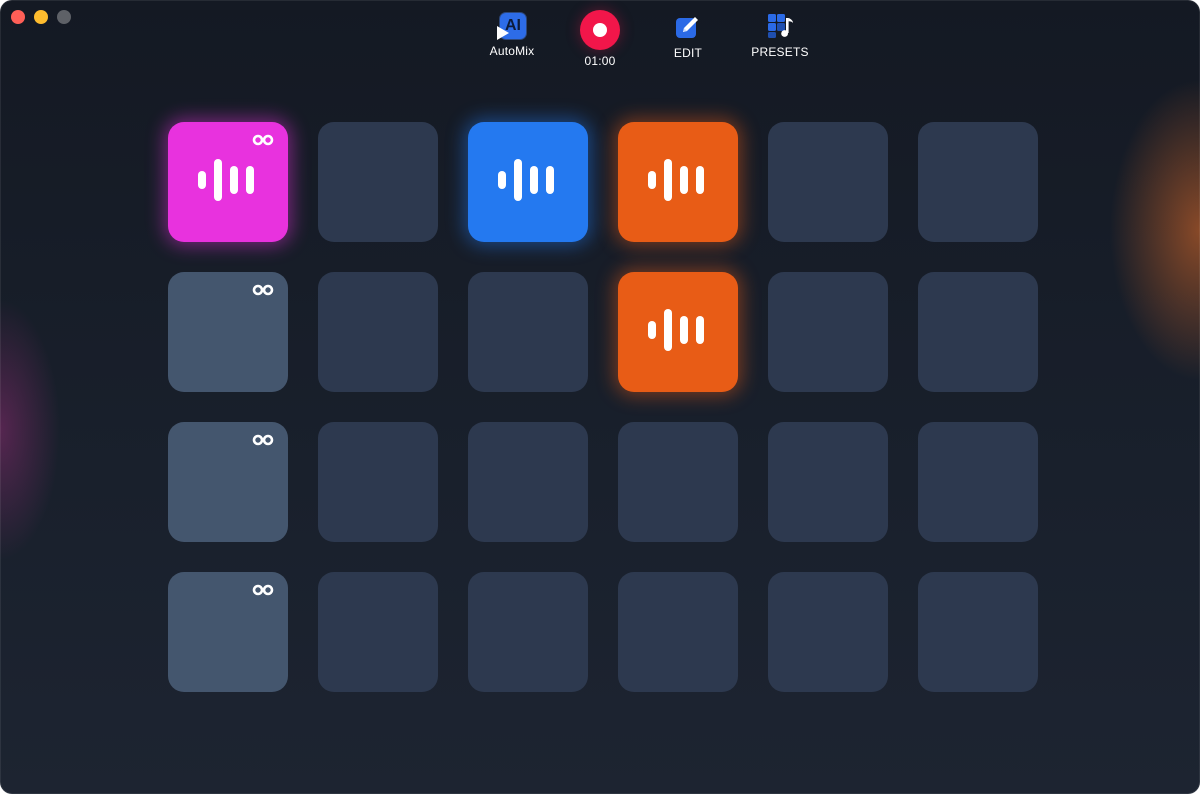  Describe the element at coordinates (828, 182) in the screenshot. I see `pad-r1-c5` at that location.